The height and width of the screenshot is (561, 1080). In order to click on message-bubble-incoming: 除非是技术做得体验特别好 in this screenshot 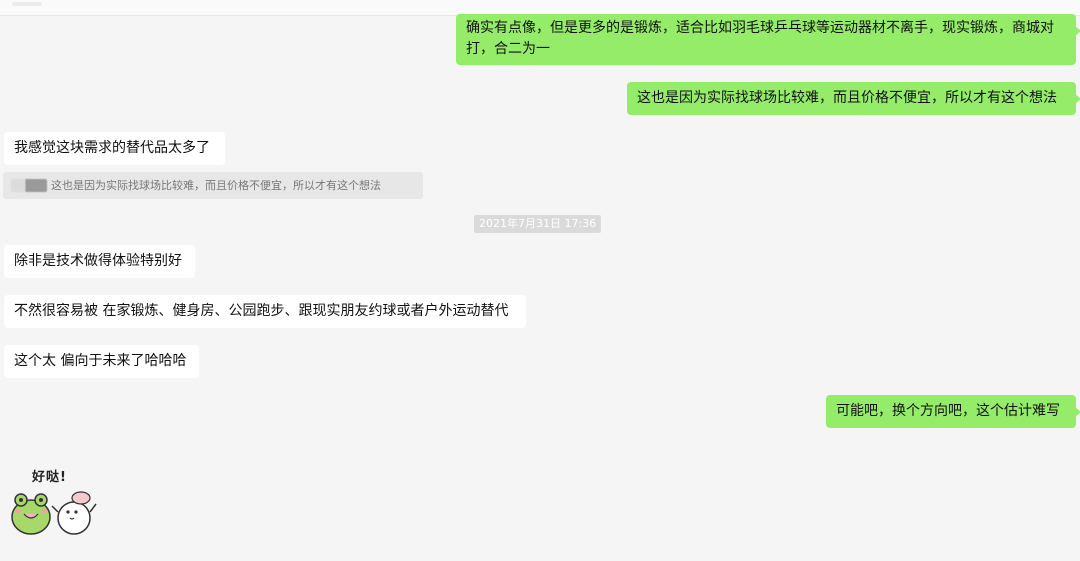, I will do `click(99, 261)`.